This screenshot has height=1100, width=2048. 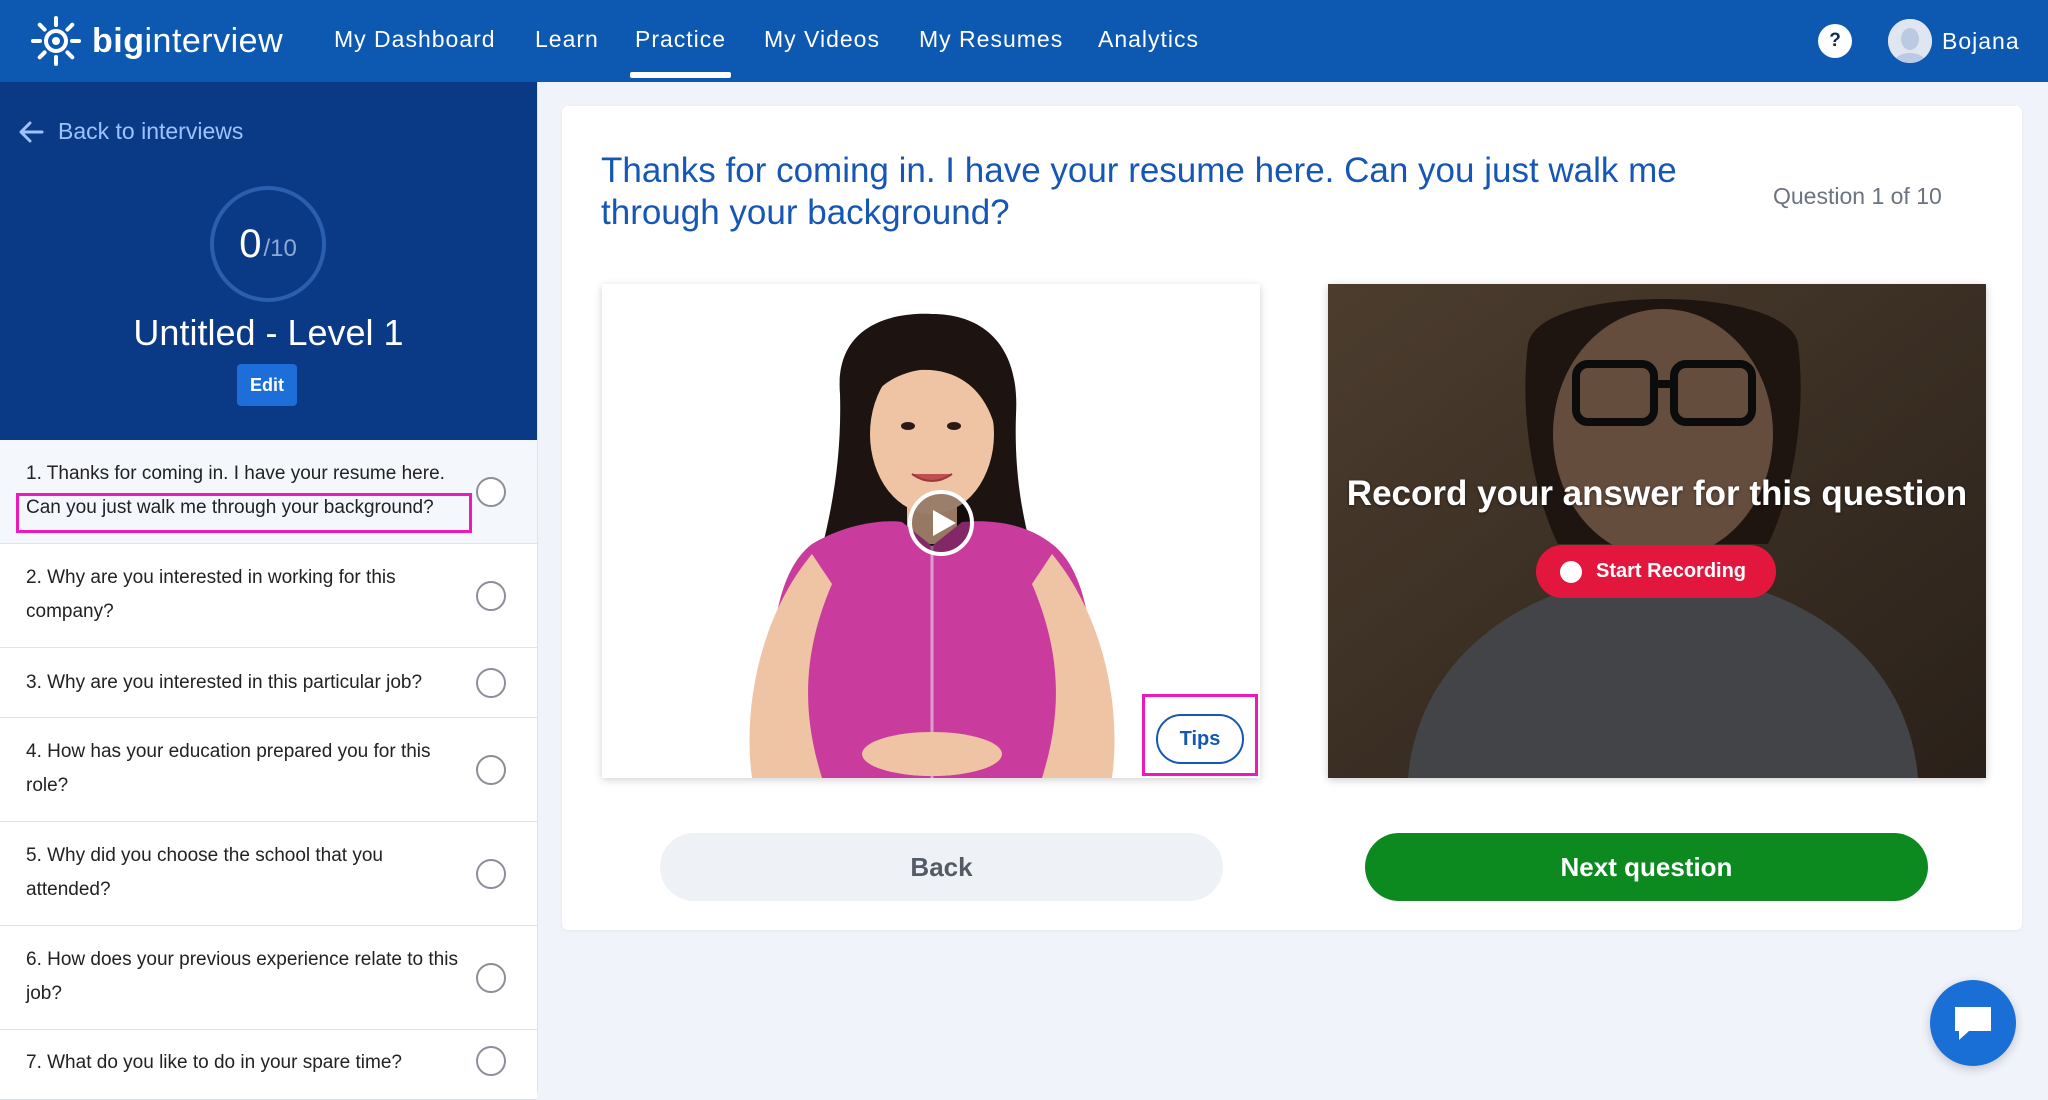 I want to click on brand-logo: biginterview, so click(x=156, y=41).